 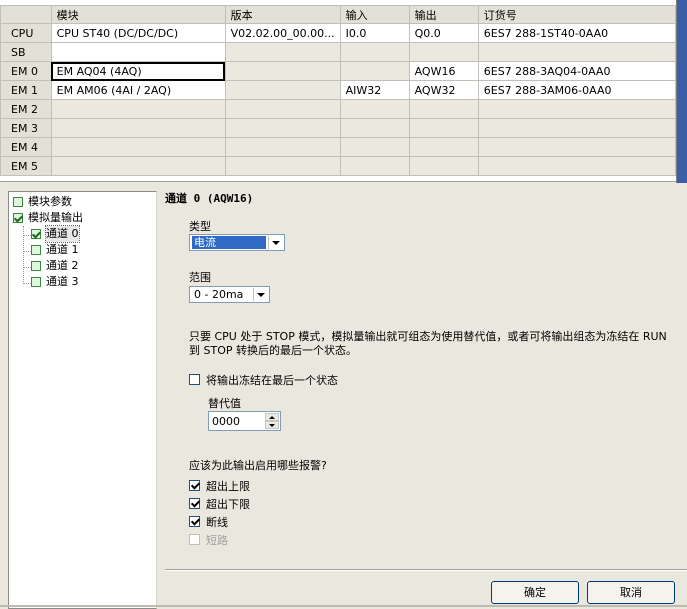 I want to click on row-slot: EM 2, so click(x=26, y=109).